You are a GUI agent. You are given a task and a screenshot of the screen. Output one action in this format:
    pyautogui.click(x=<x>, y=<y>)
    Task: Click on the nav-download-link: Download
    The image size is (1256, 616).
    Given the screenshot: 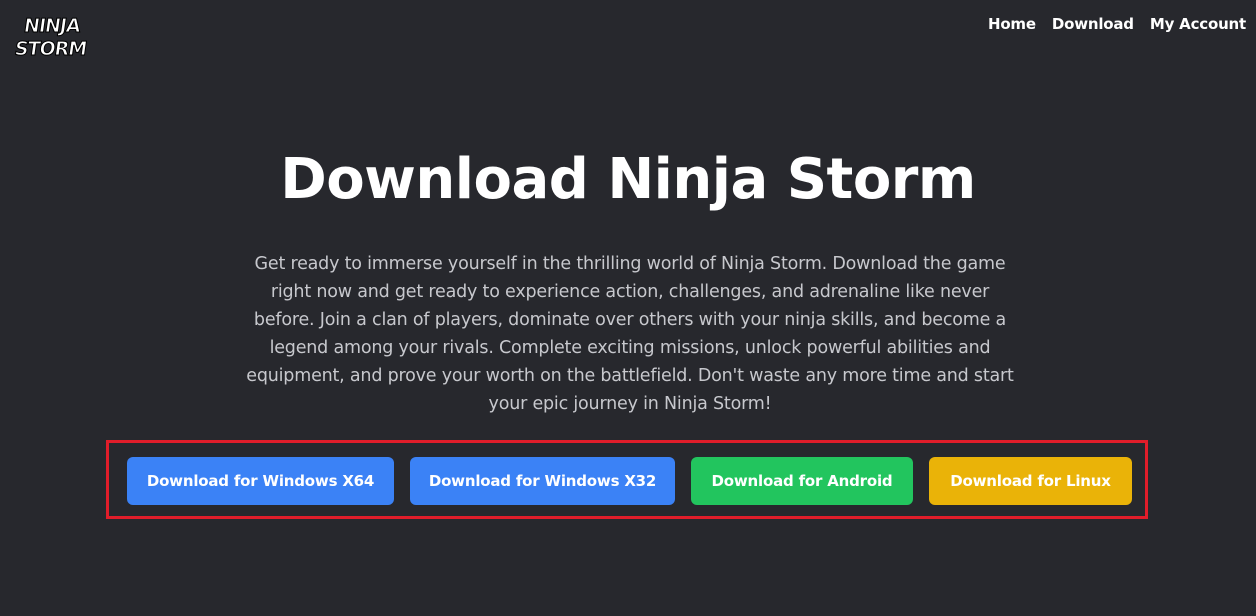 What is the action you would take?
    pyautogui.click(x=1093, y=24)
    